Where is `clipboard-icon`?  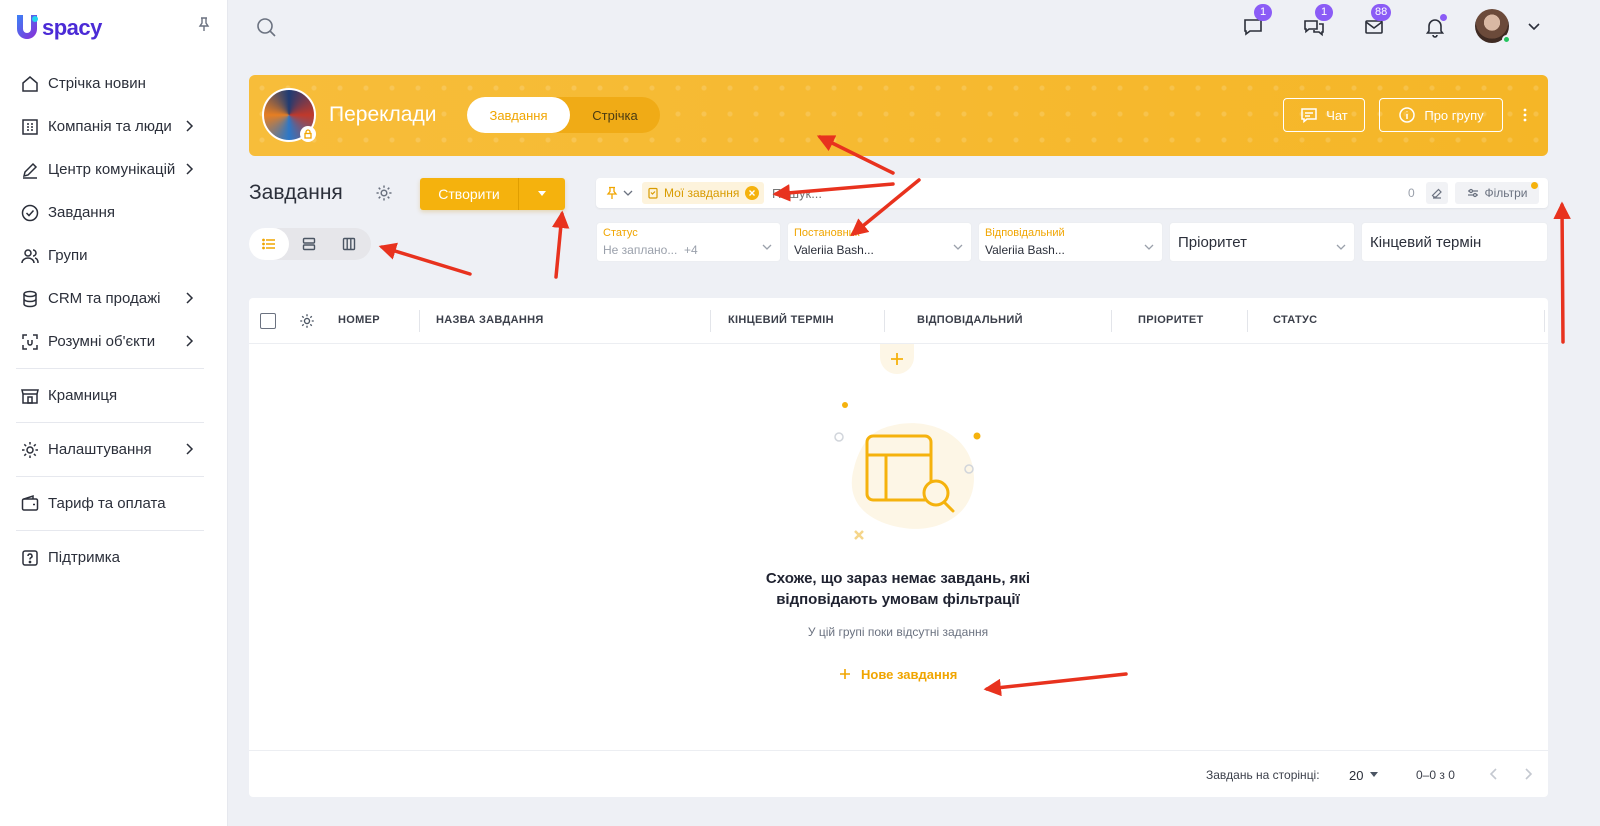 clipboard-icon is located at coordinates (653, 193).